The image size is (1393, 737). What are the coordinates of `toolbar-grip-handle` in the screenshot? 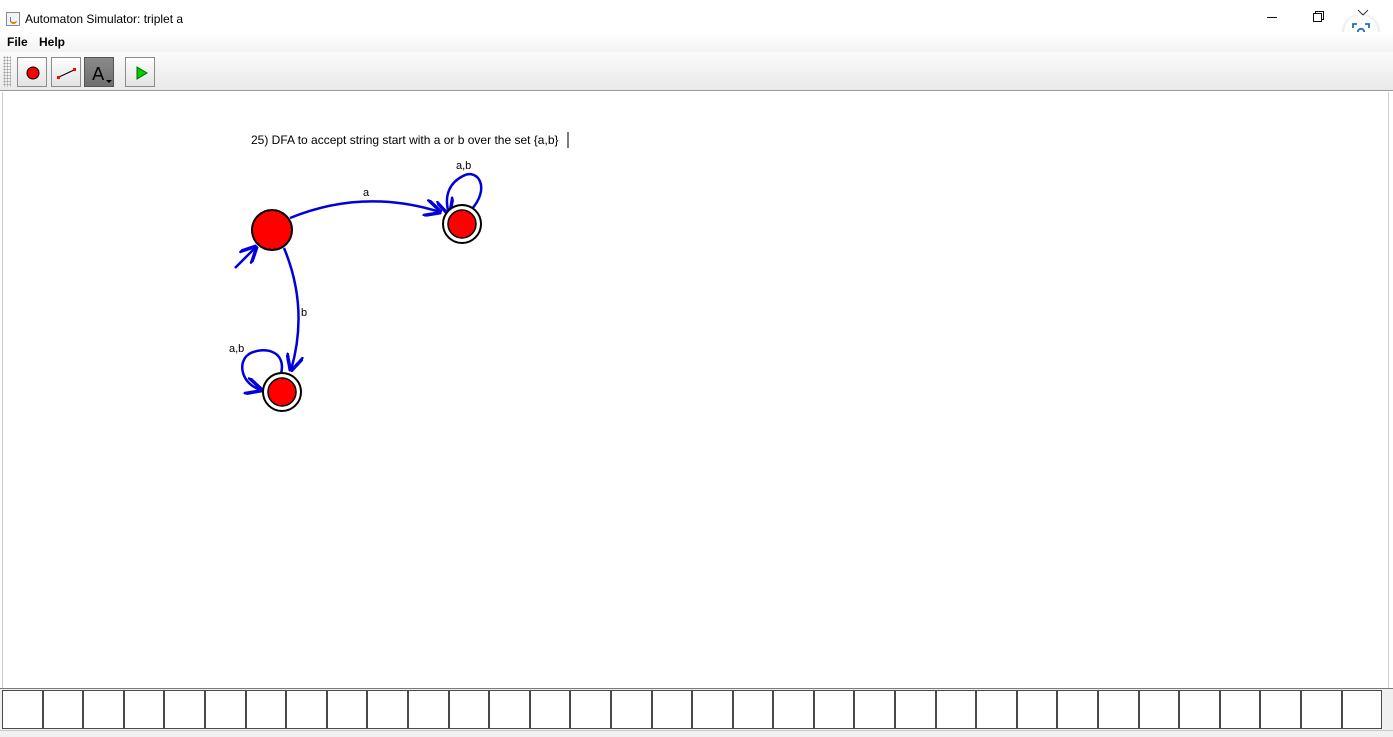 It's located at (7, 71).